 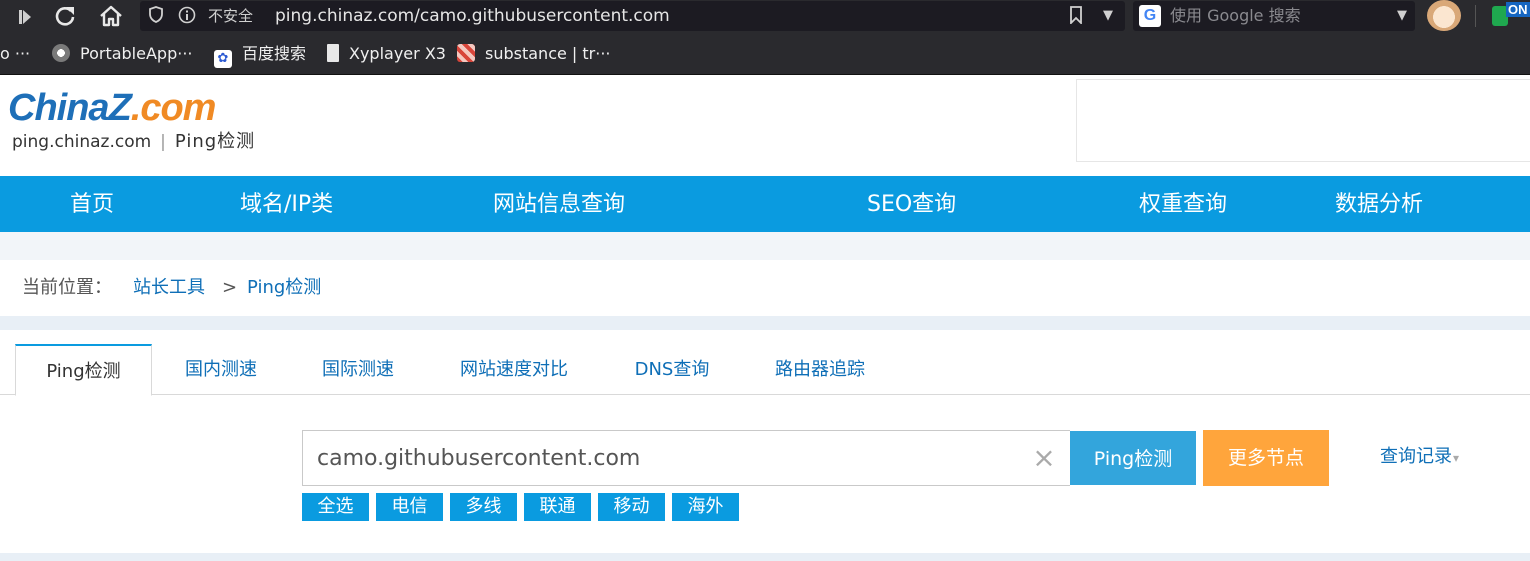 What do you see at coordinates (483, 507) in the screenshot?
I see `filter-multiline: 多线` at bounding box center [483, 507].